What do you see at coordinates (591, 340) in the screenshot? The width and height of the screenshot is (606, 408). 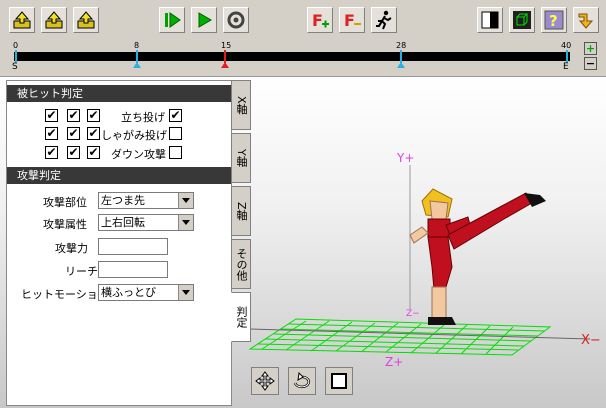 I see `x-axis-label: X−` at bounding box center [591, 340].